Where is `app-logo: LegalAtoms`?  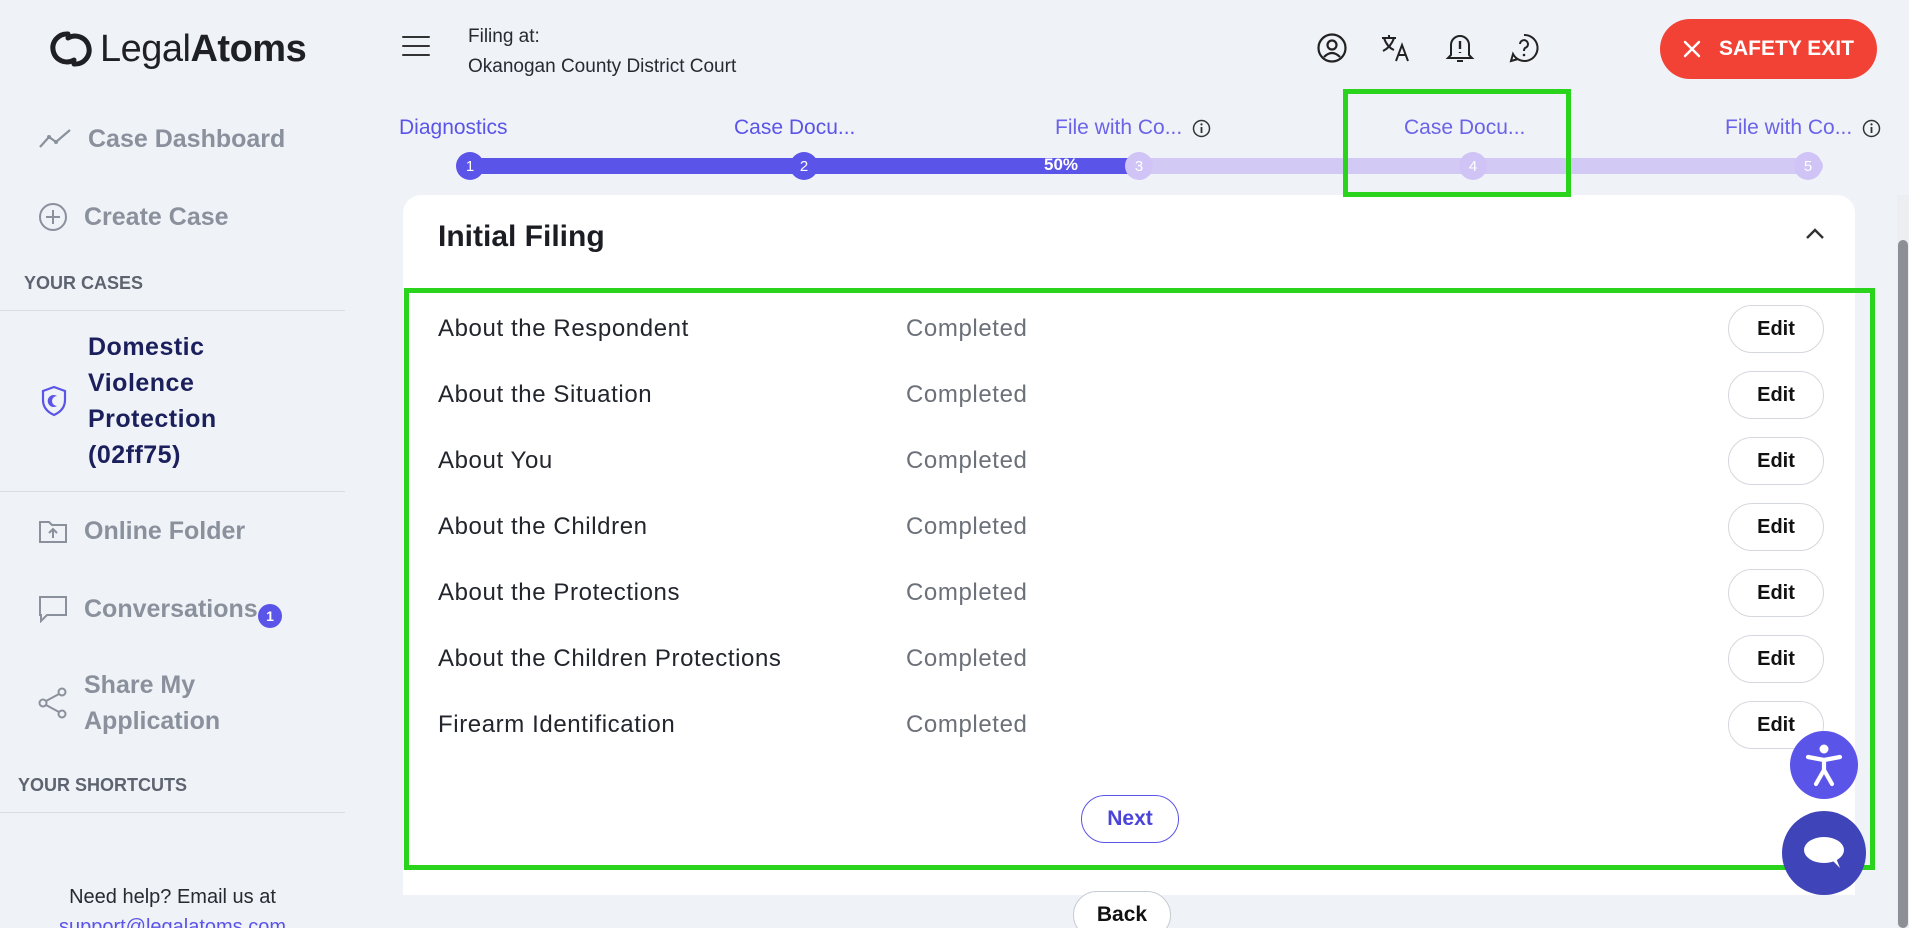 app-logo: LegalAtoms is located at coordinates (177, 49).